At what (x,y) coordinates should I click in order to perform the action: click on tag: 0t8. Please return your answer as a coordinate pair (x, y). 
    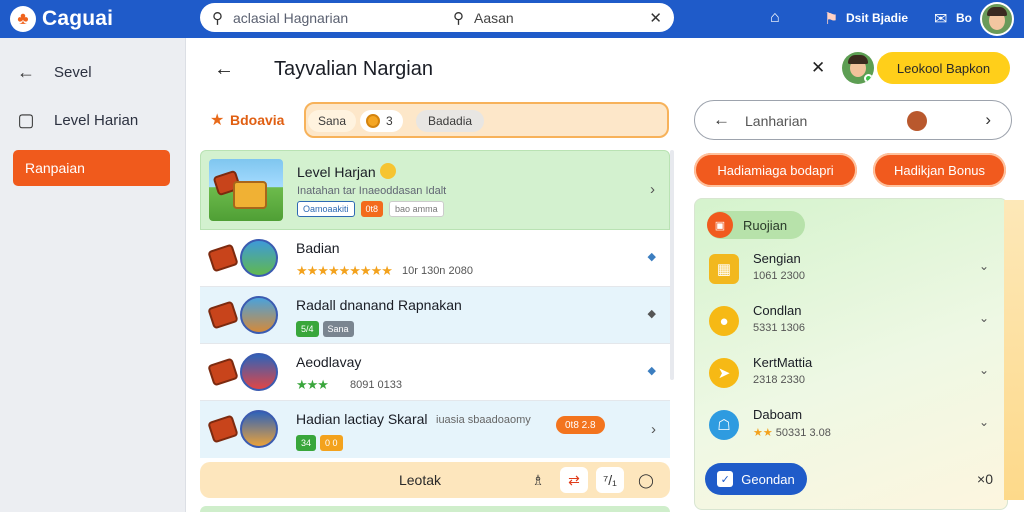
    Looking at the image, I should click on (372, 209).